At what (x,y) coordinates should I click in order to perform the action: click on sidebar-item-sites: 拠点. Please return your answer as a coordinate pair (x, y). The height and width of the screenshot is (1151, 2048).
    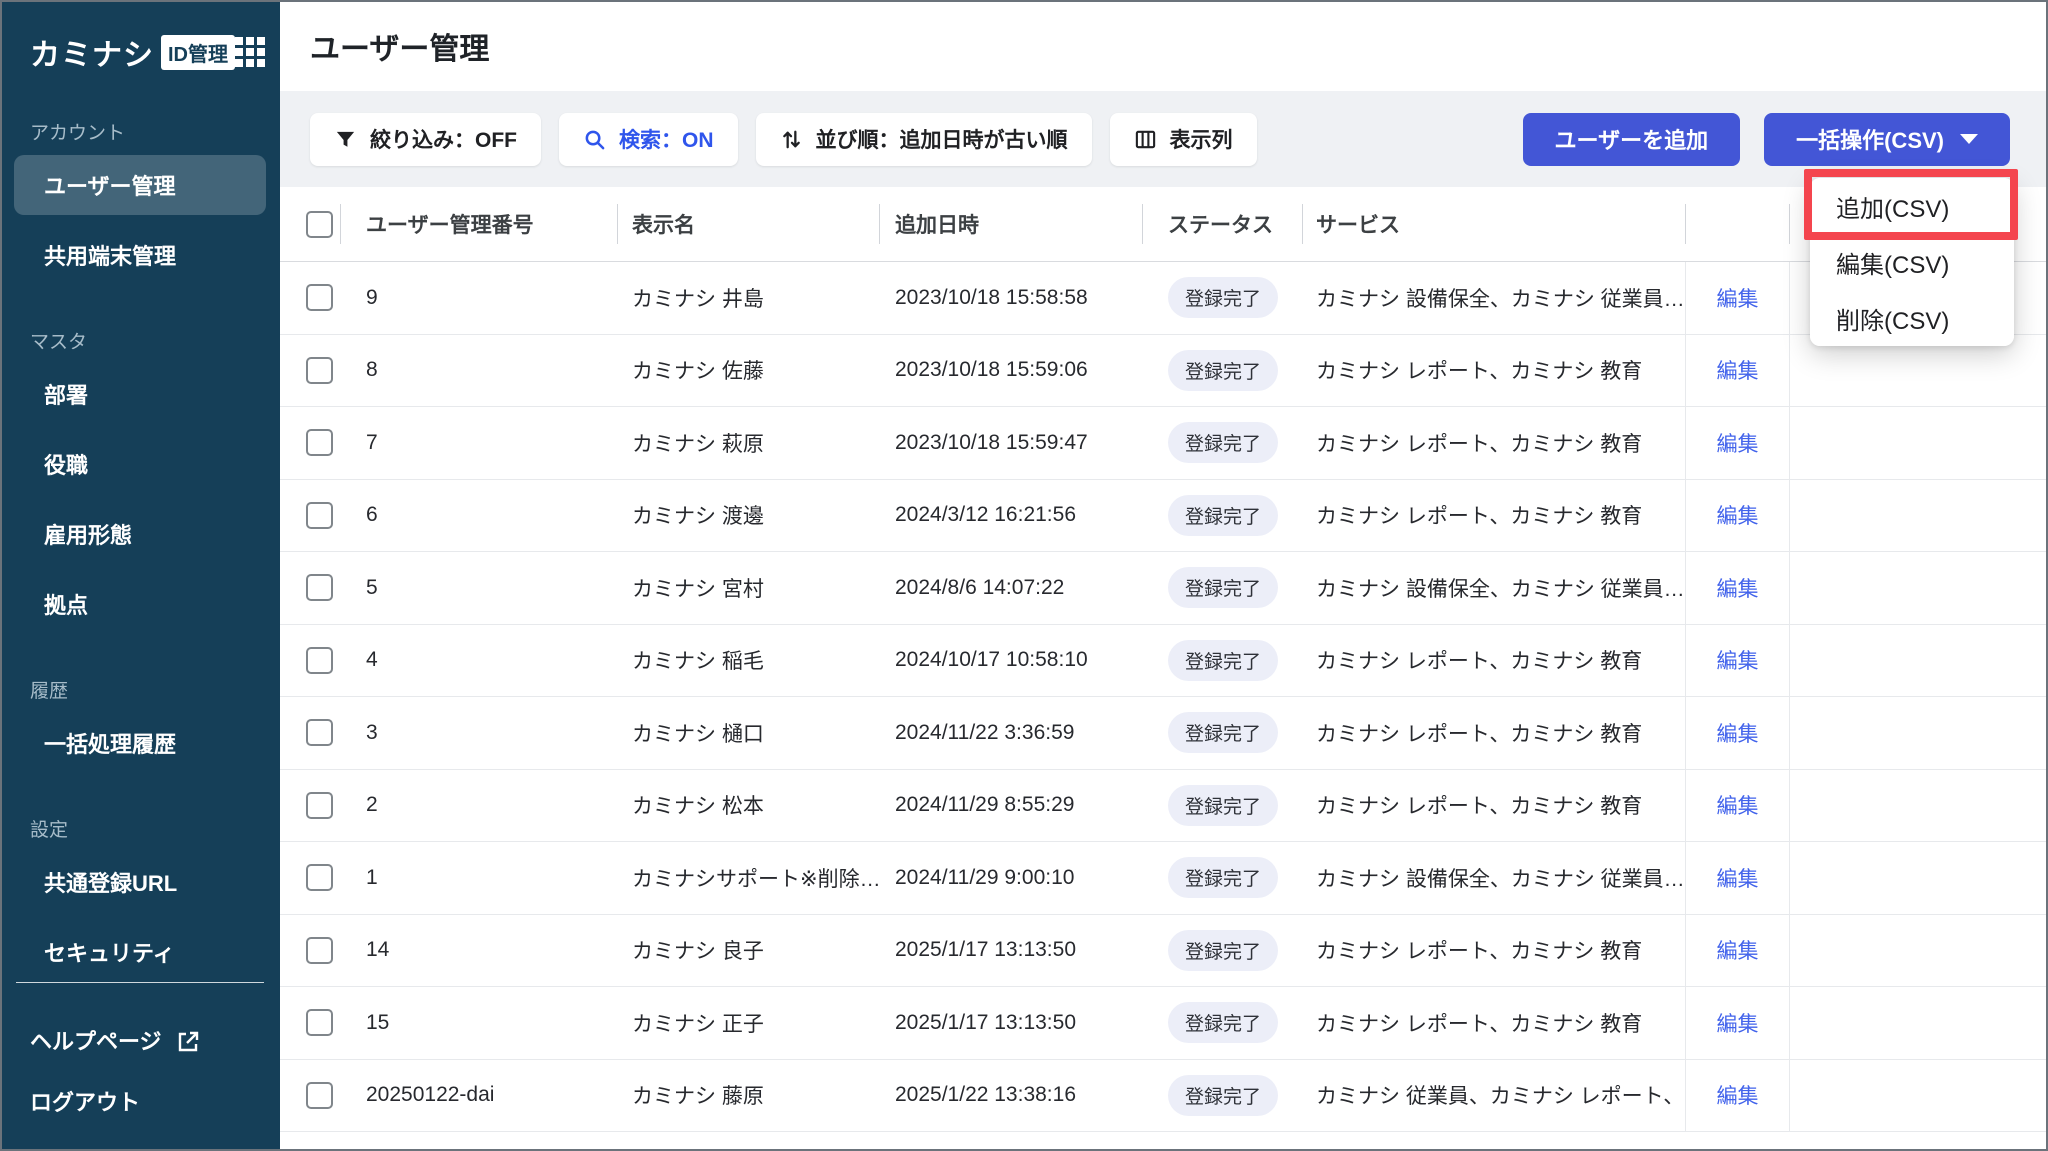
    Looking at the image, I should click on (140, 604).